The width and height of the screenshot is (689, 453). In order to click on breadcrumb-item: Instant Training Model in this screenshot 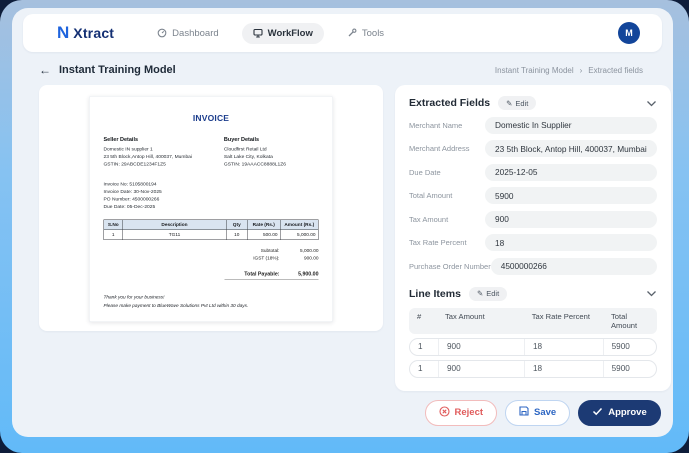, I will do `click(534, 70)`.